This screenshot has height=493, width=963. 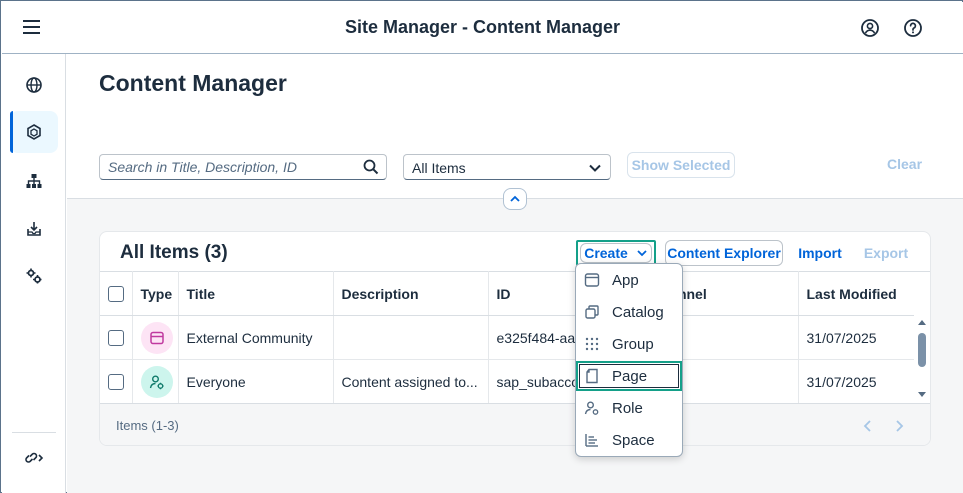 I want to click on content-icon, so click(x=34, y=132).